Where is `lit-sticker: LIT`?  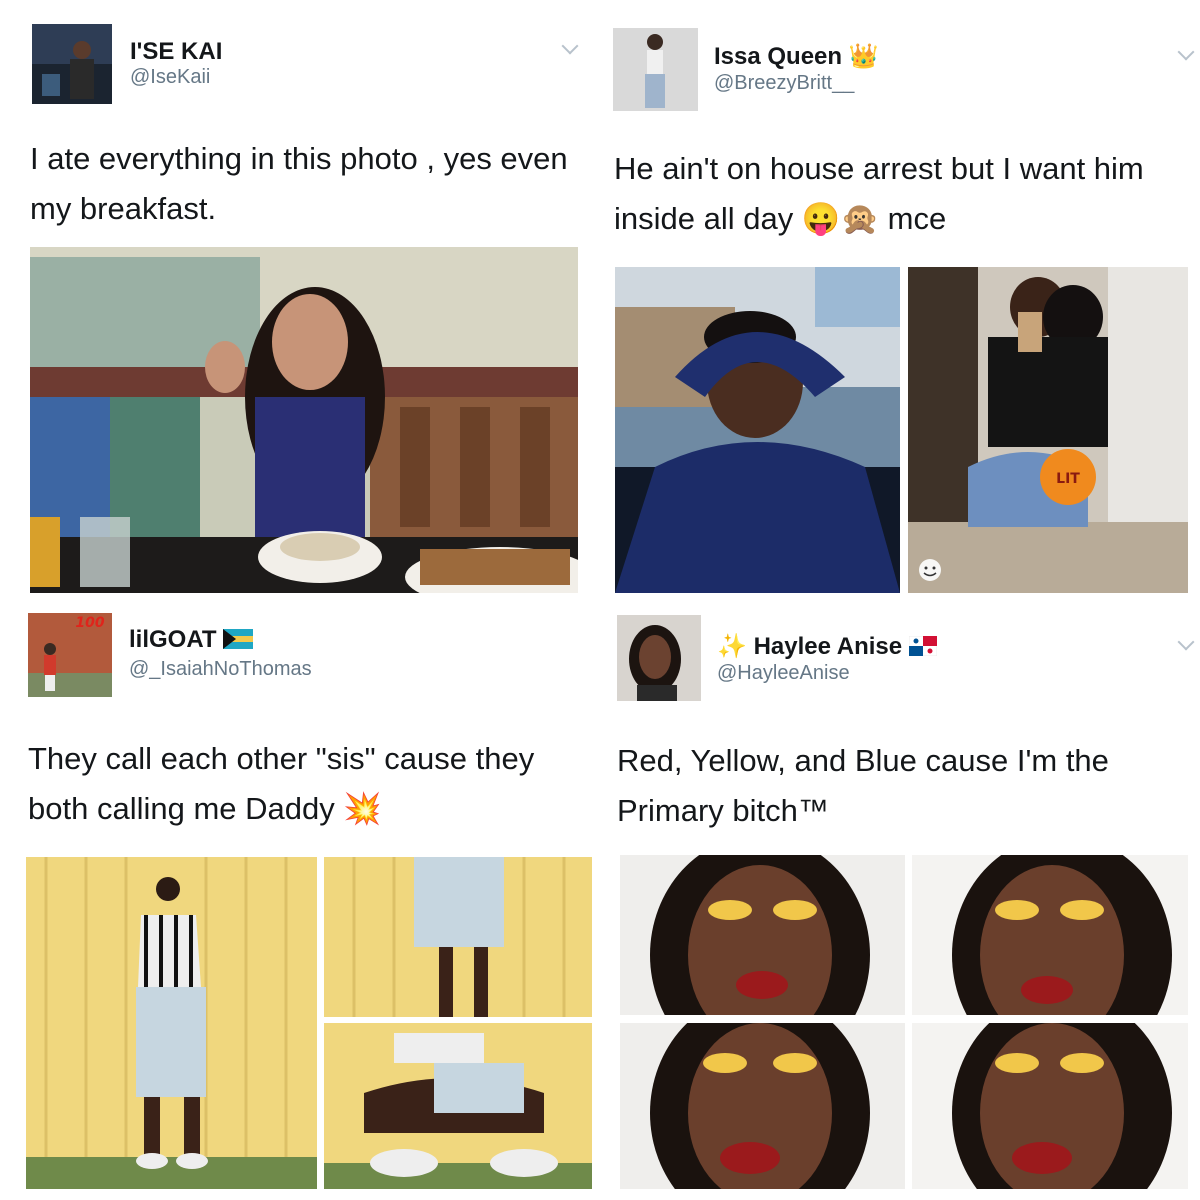
lit-sticker: LIT is located at coordinates (1068, 479).